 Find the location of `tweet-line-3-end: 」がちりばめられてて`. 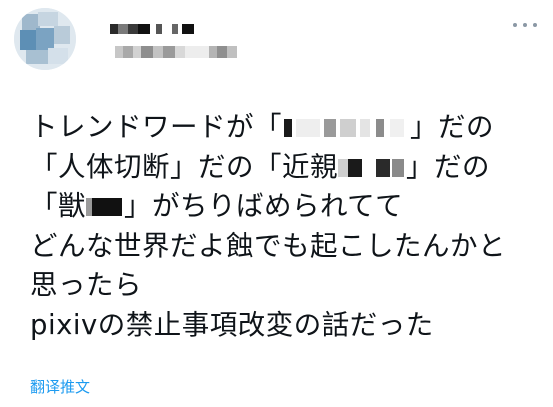

tweet-line-3-end: 」がちりばめられてて is located at coordinates (264, 206).